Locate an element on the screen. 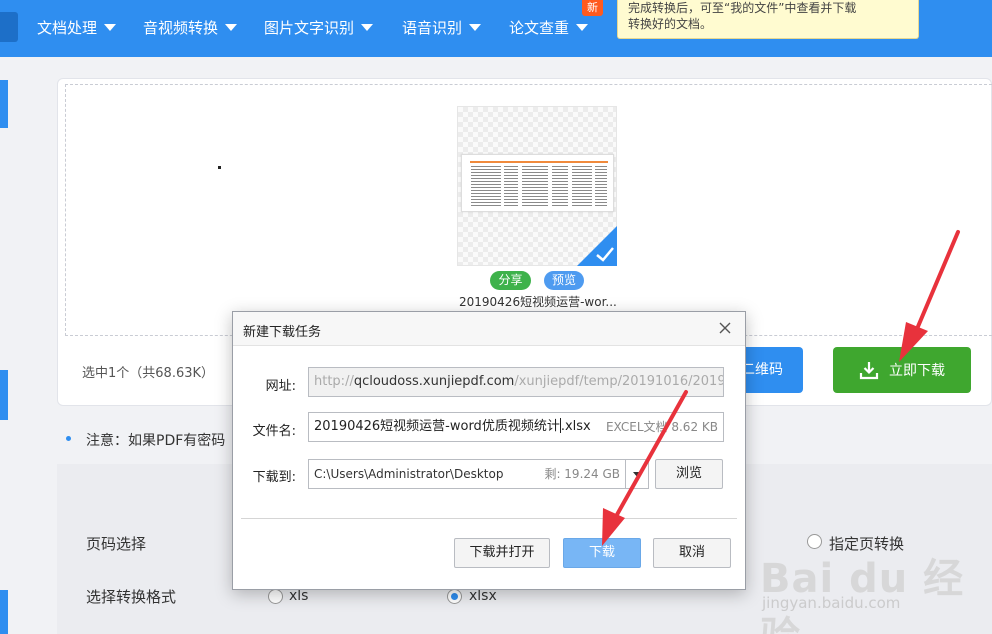 The width and height of the screenshot is (992, 634). page-select-label: 页码选择 is located at coordinates (116, 544).